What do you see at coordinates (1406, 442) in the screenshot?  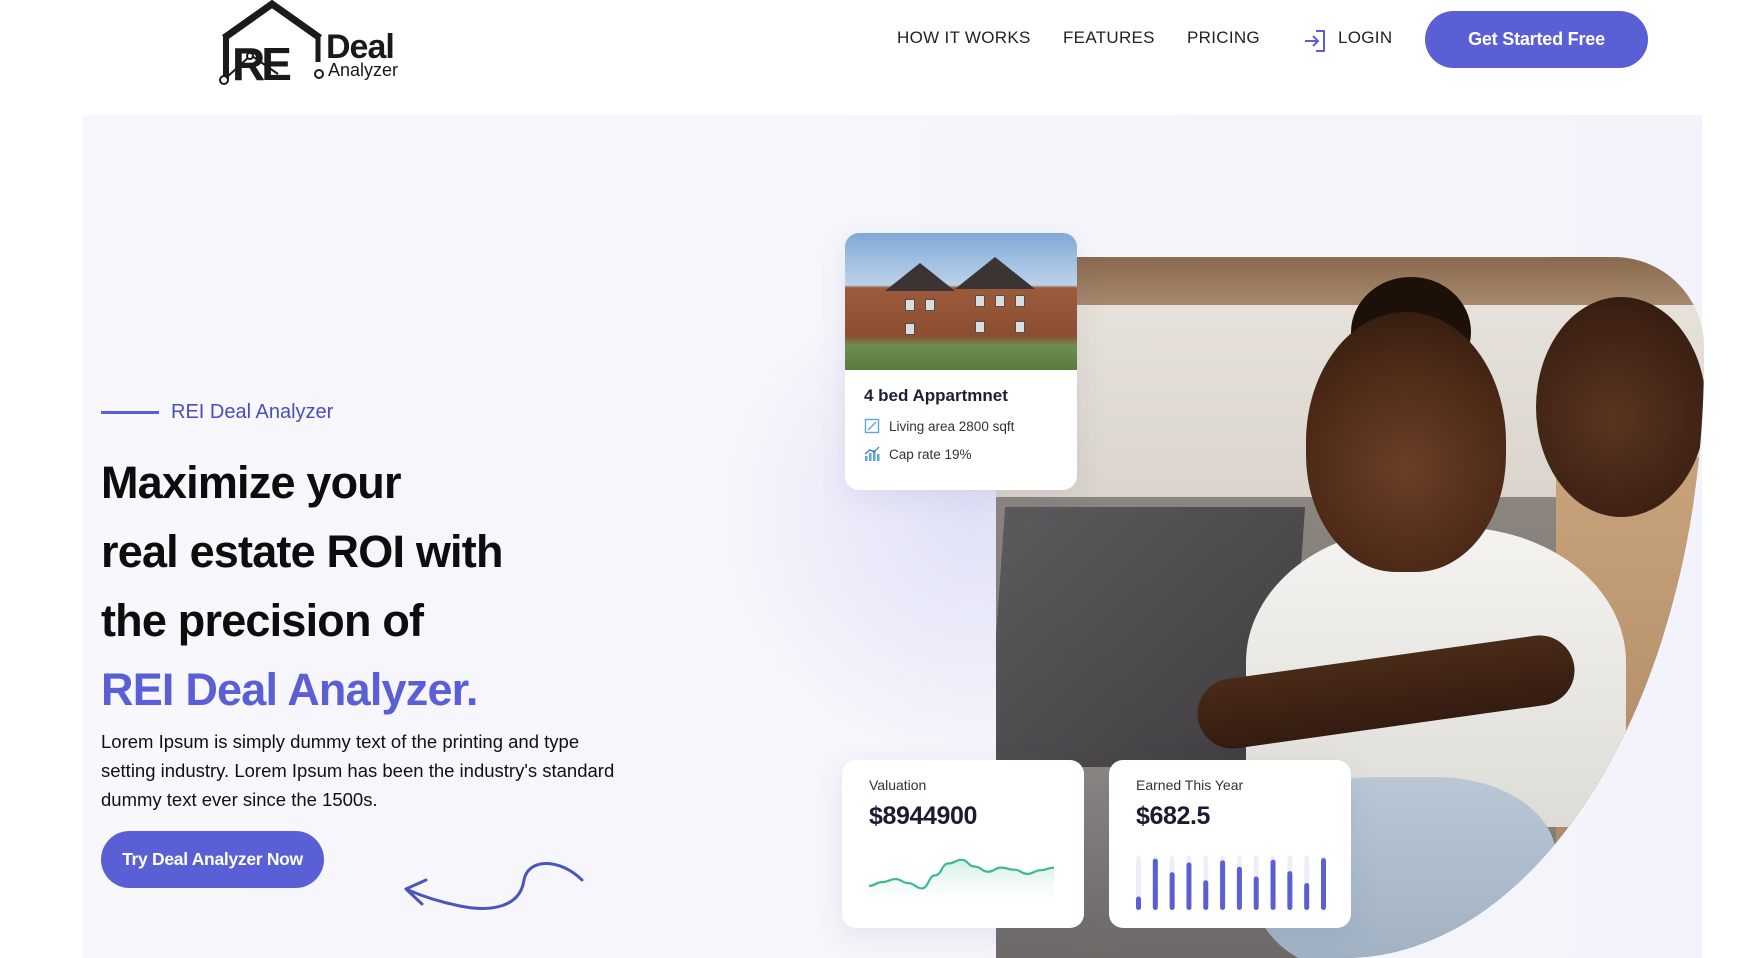 I see `photo-woman-head` at bounding box center [1406, 442].